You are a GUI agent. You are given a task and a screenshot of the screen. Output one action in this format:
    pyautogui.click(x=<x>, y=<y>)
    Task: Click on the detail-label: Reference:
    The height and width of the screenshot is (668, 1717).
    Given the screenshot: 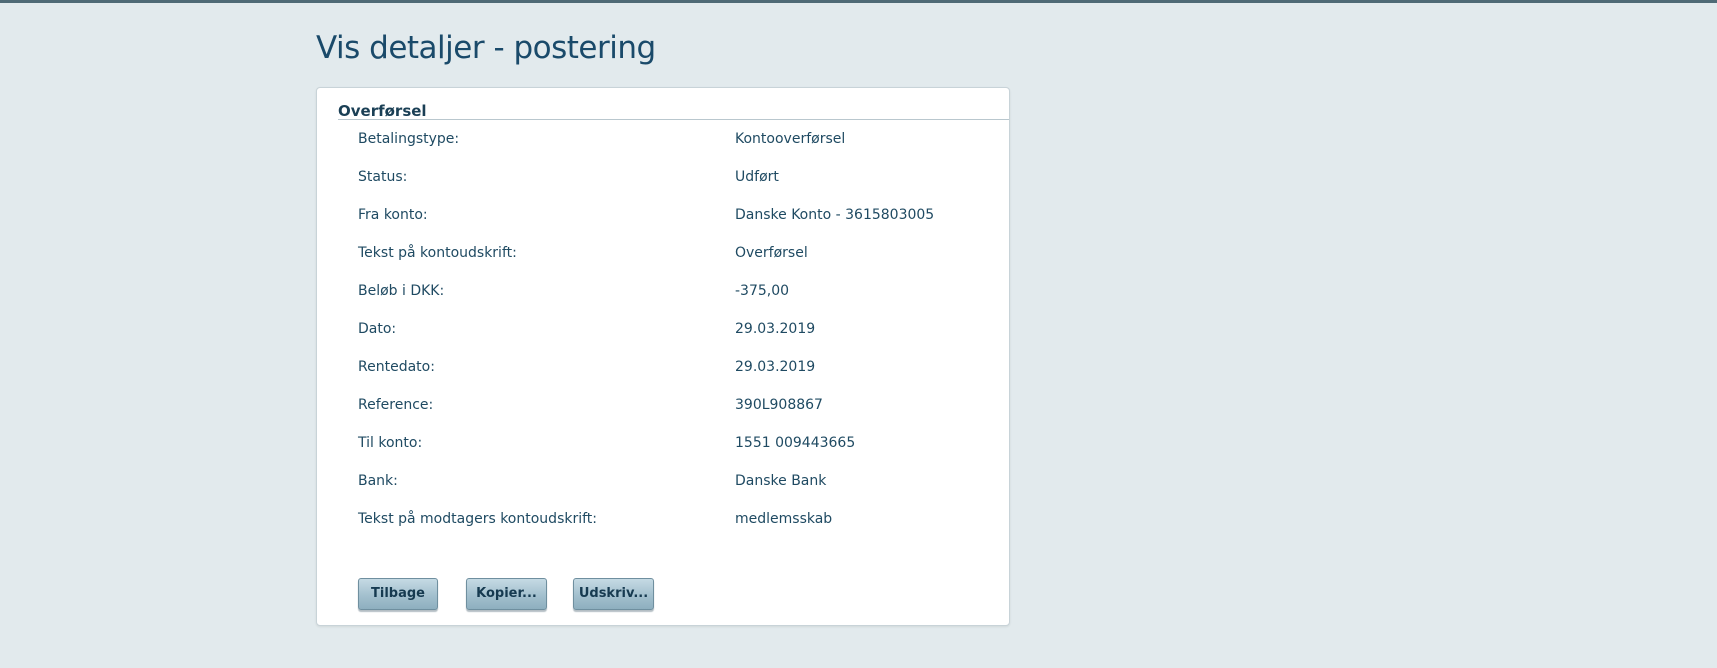 What is the action you would take?
    pyautogui.click(x=396, y=405)
    